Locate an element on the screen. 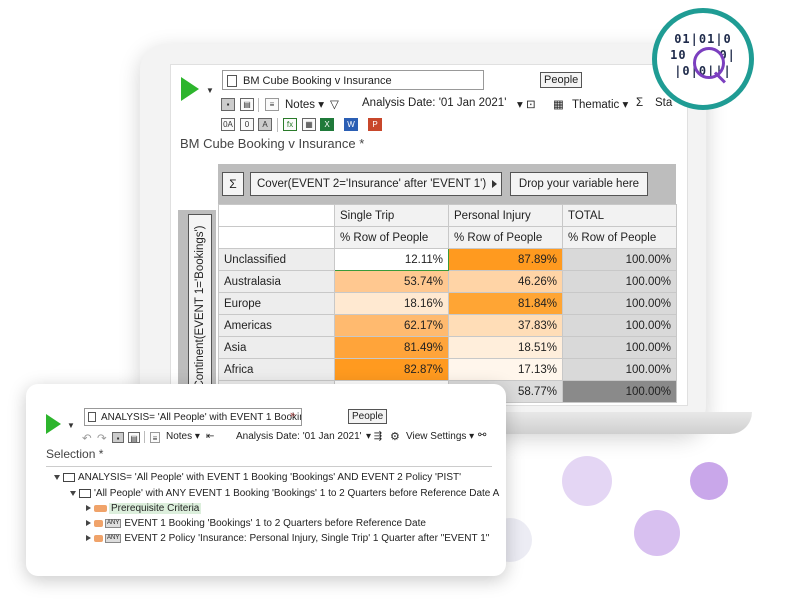 This screenshot has width=800, height=600. table-row: Unclassified 12.11% 87.89% 100.00% is located at coordinates (447, 259).